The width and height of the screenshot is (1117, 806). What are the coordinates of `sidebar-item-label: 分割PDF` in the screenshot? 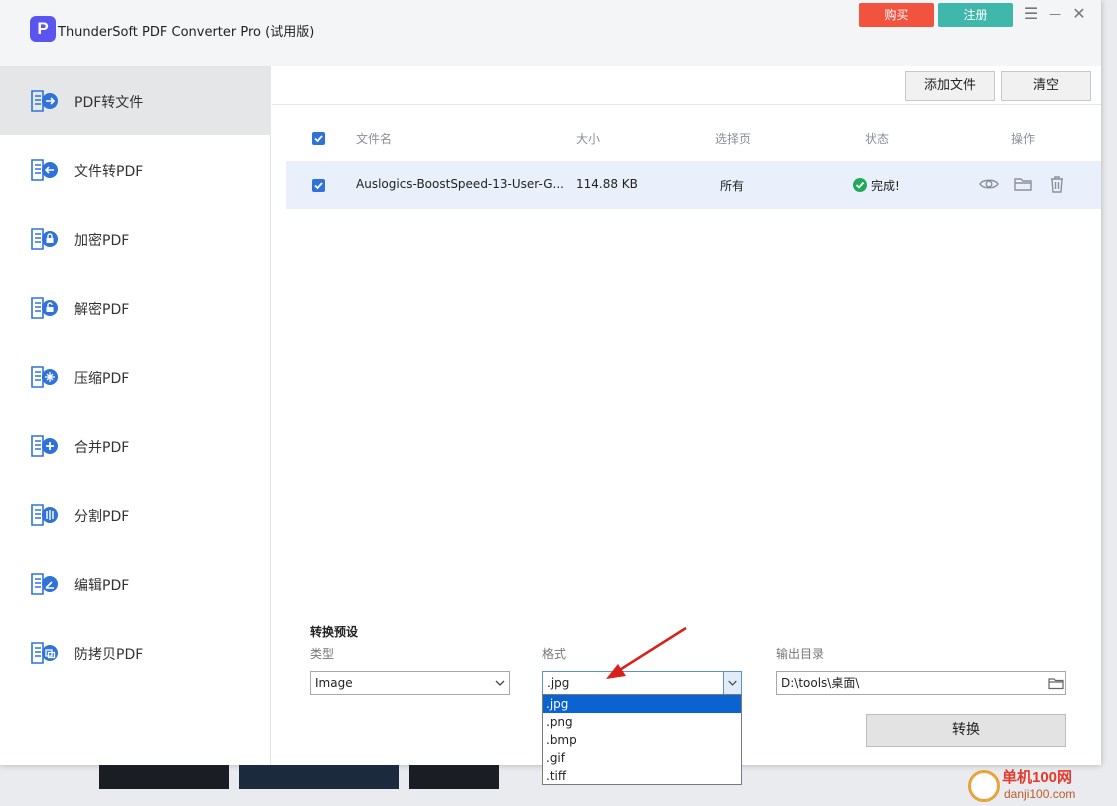 It's located at (102, 517).